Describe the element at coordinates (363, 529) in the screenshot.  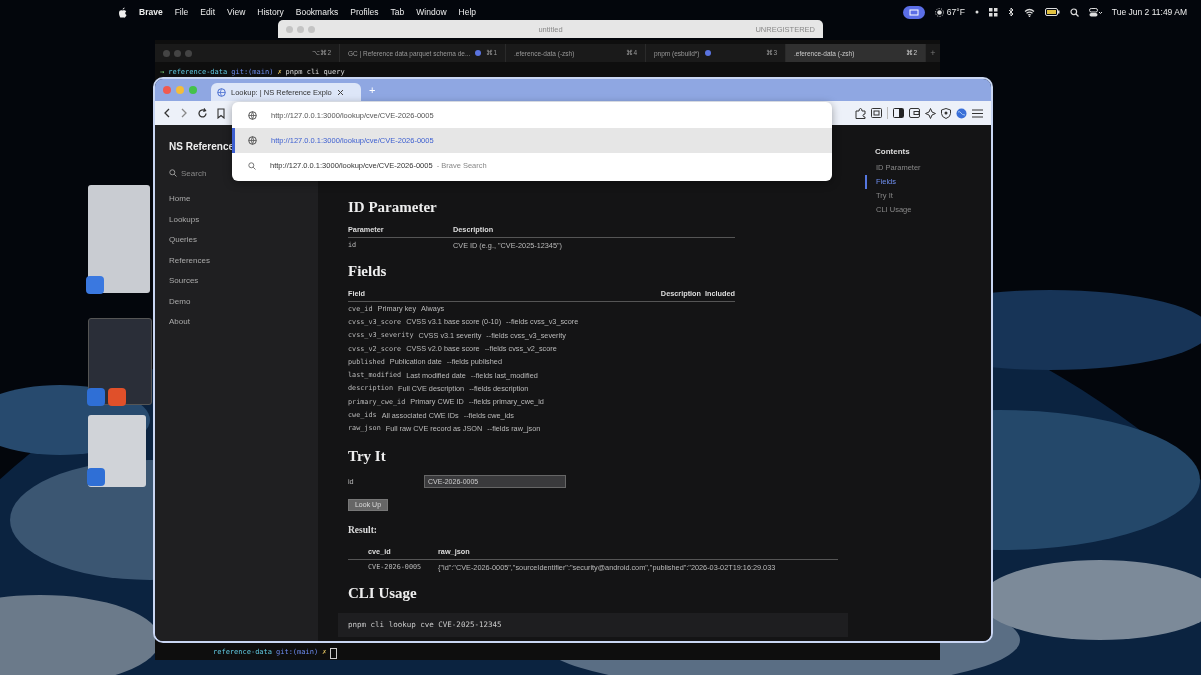
I see `result-label: Result:` at that location.